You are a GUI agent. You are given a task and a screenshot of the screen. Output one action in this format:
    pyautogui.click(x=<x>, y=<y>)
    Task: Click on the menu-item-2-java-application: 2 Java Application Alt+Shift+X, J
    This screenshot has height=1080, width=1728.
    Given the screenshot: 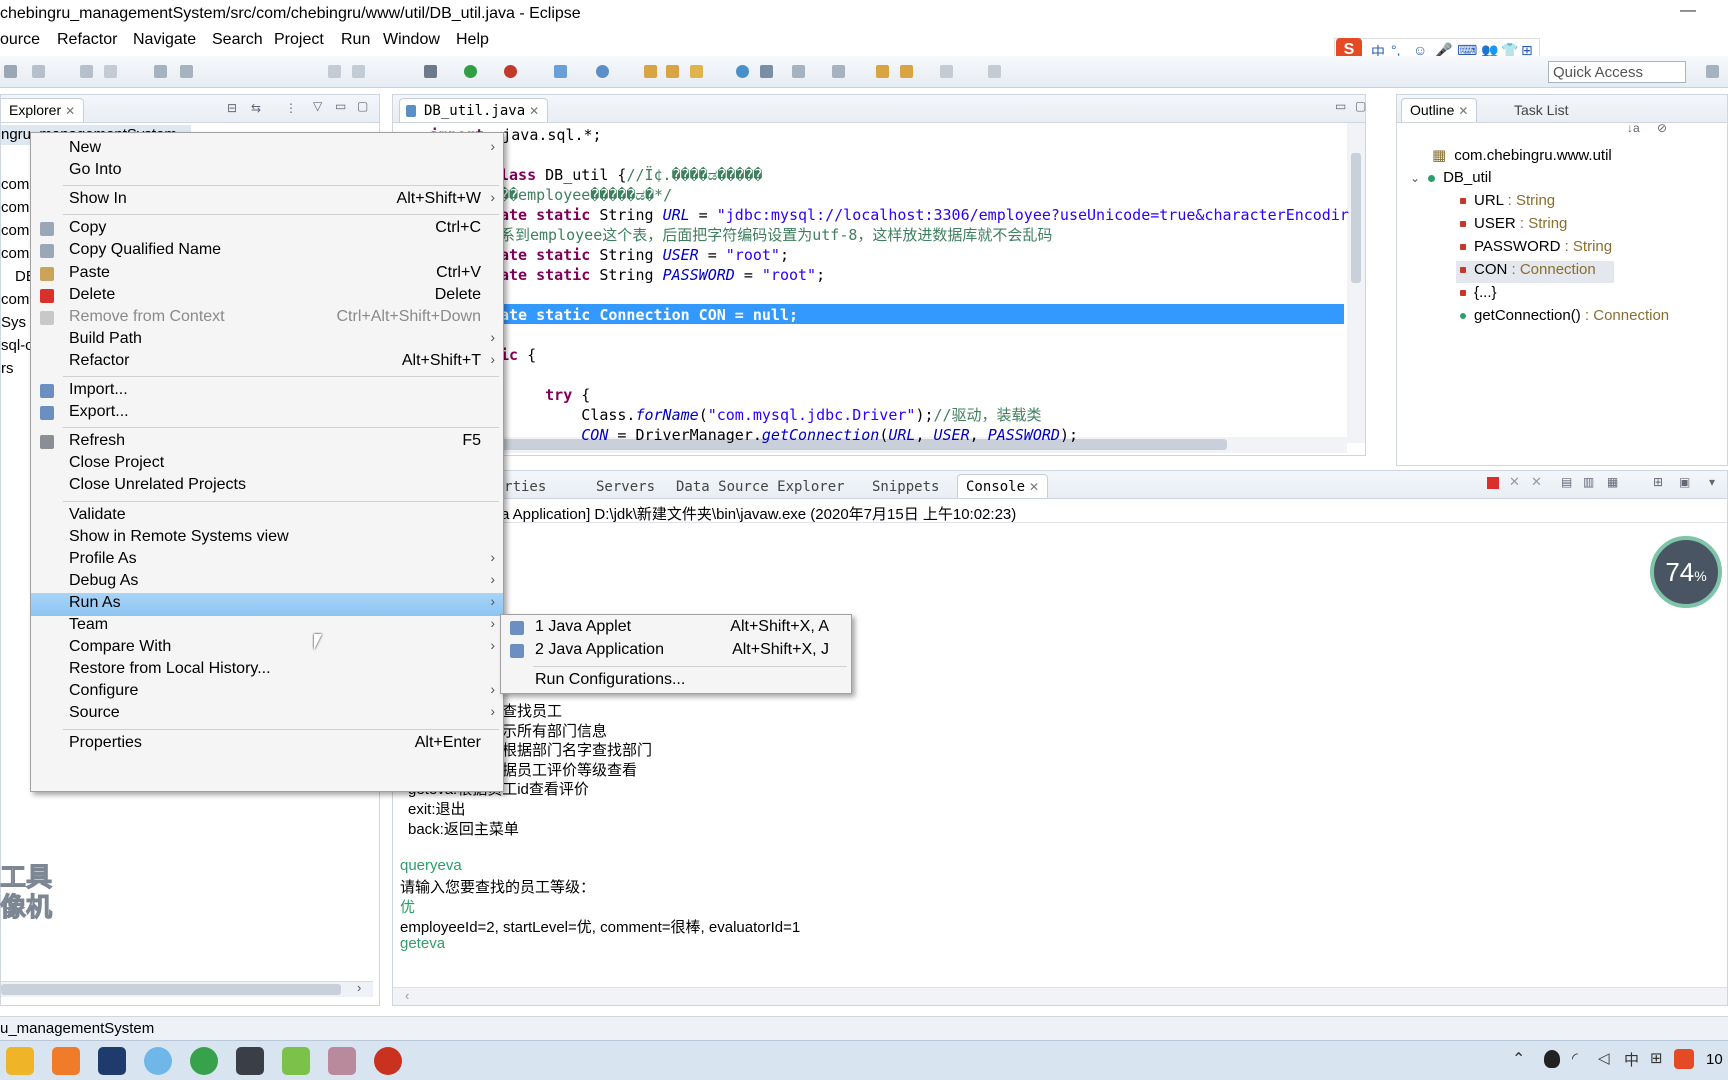 What is the action you would take?
    pyautogui.click(x=676, y=651)
    